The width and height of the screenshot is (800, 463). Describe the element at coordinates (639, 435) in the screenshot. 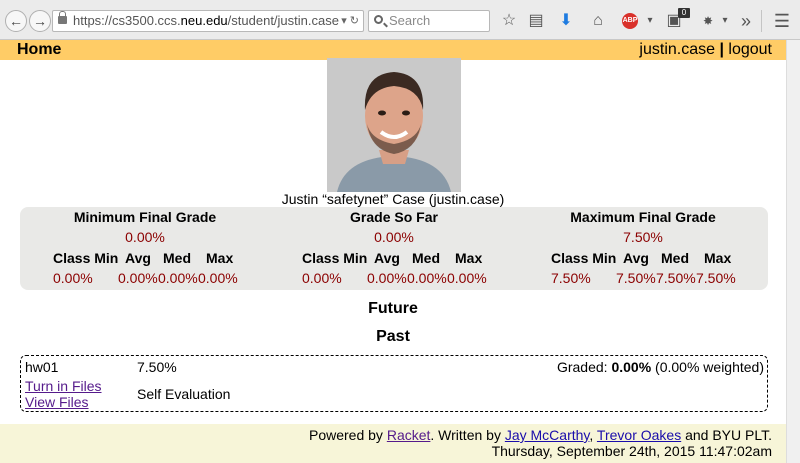

I see `author-link-trevor: Trevor Oakes` at that location.